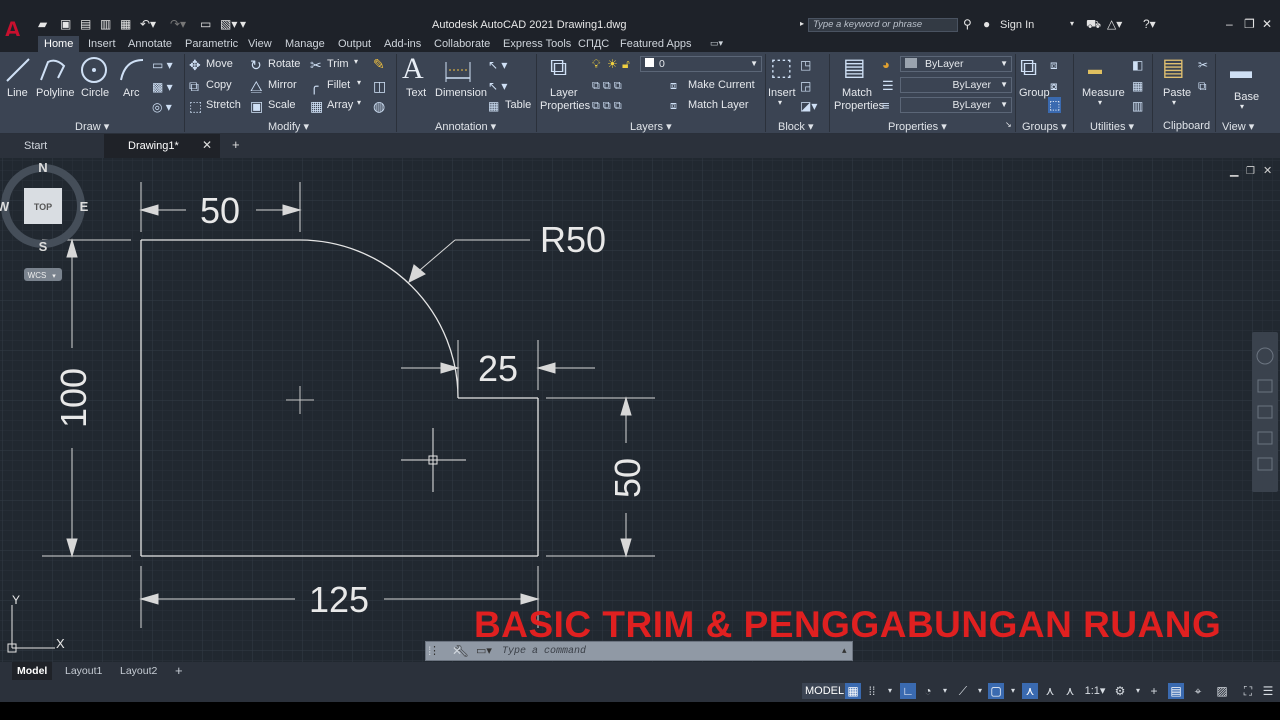  What do you see at coordinates (573, 239) in the screenshot?
I see `dim-radius-text: R50` at bounding box center [573, 239].